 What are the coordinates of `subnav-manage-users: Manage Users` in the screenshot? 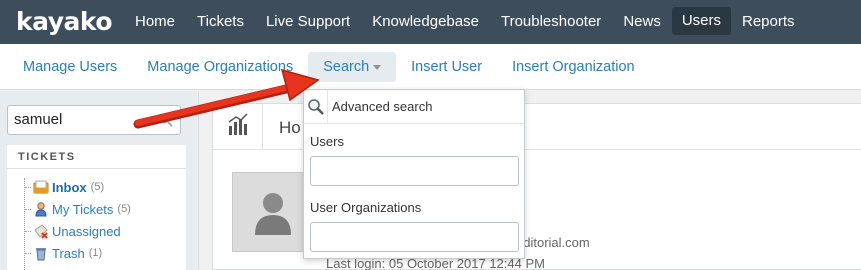 It's located at (70, 67).